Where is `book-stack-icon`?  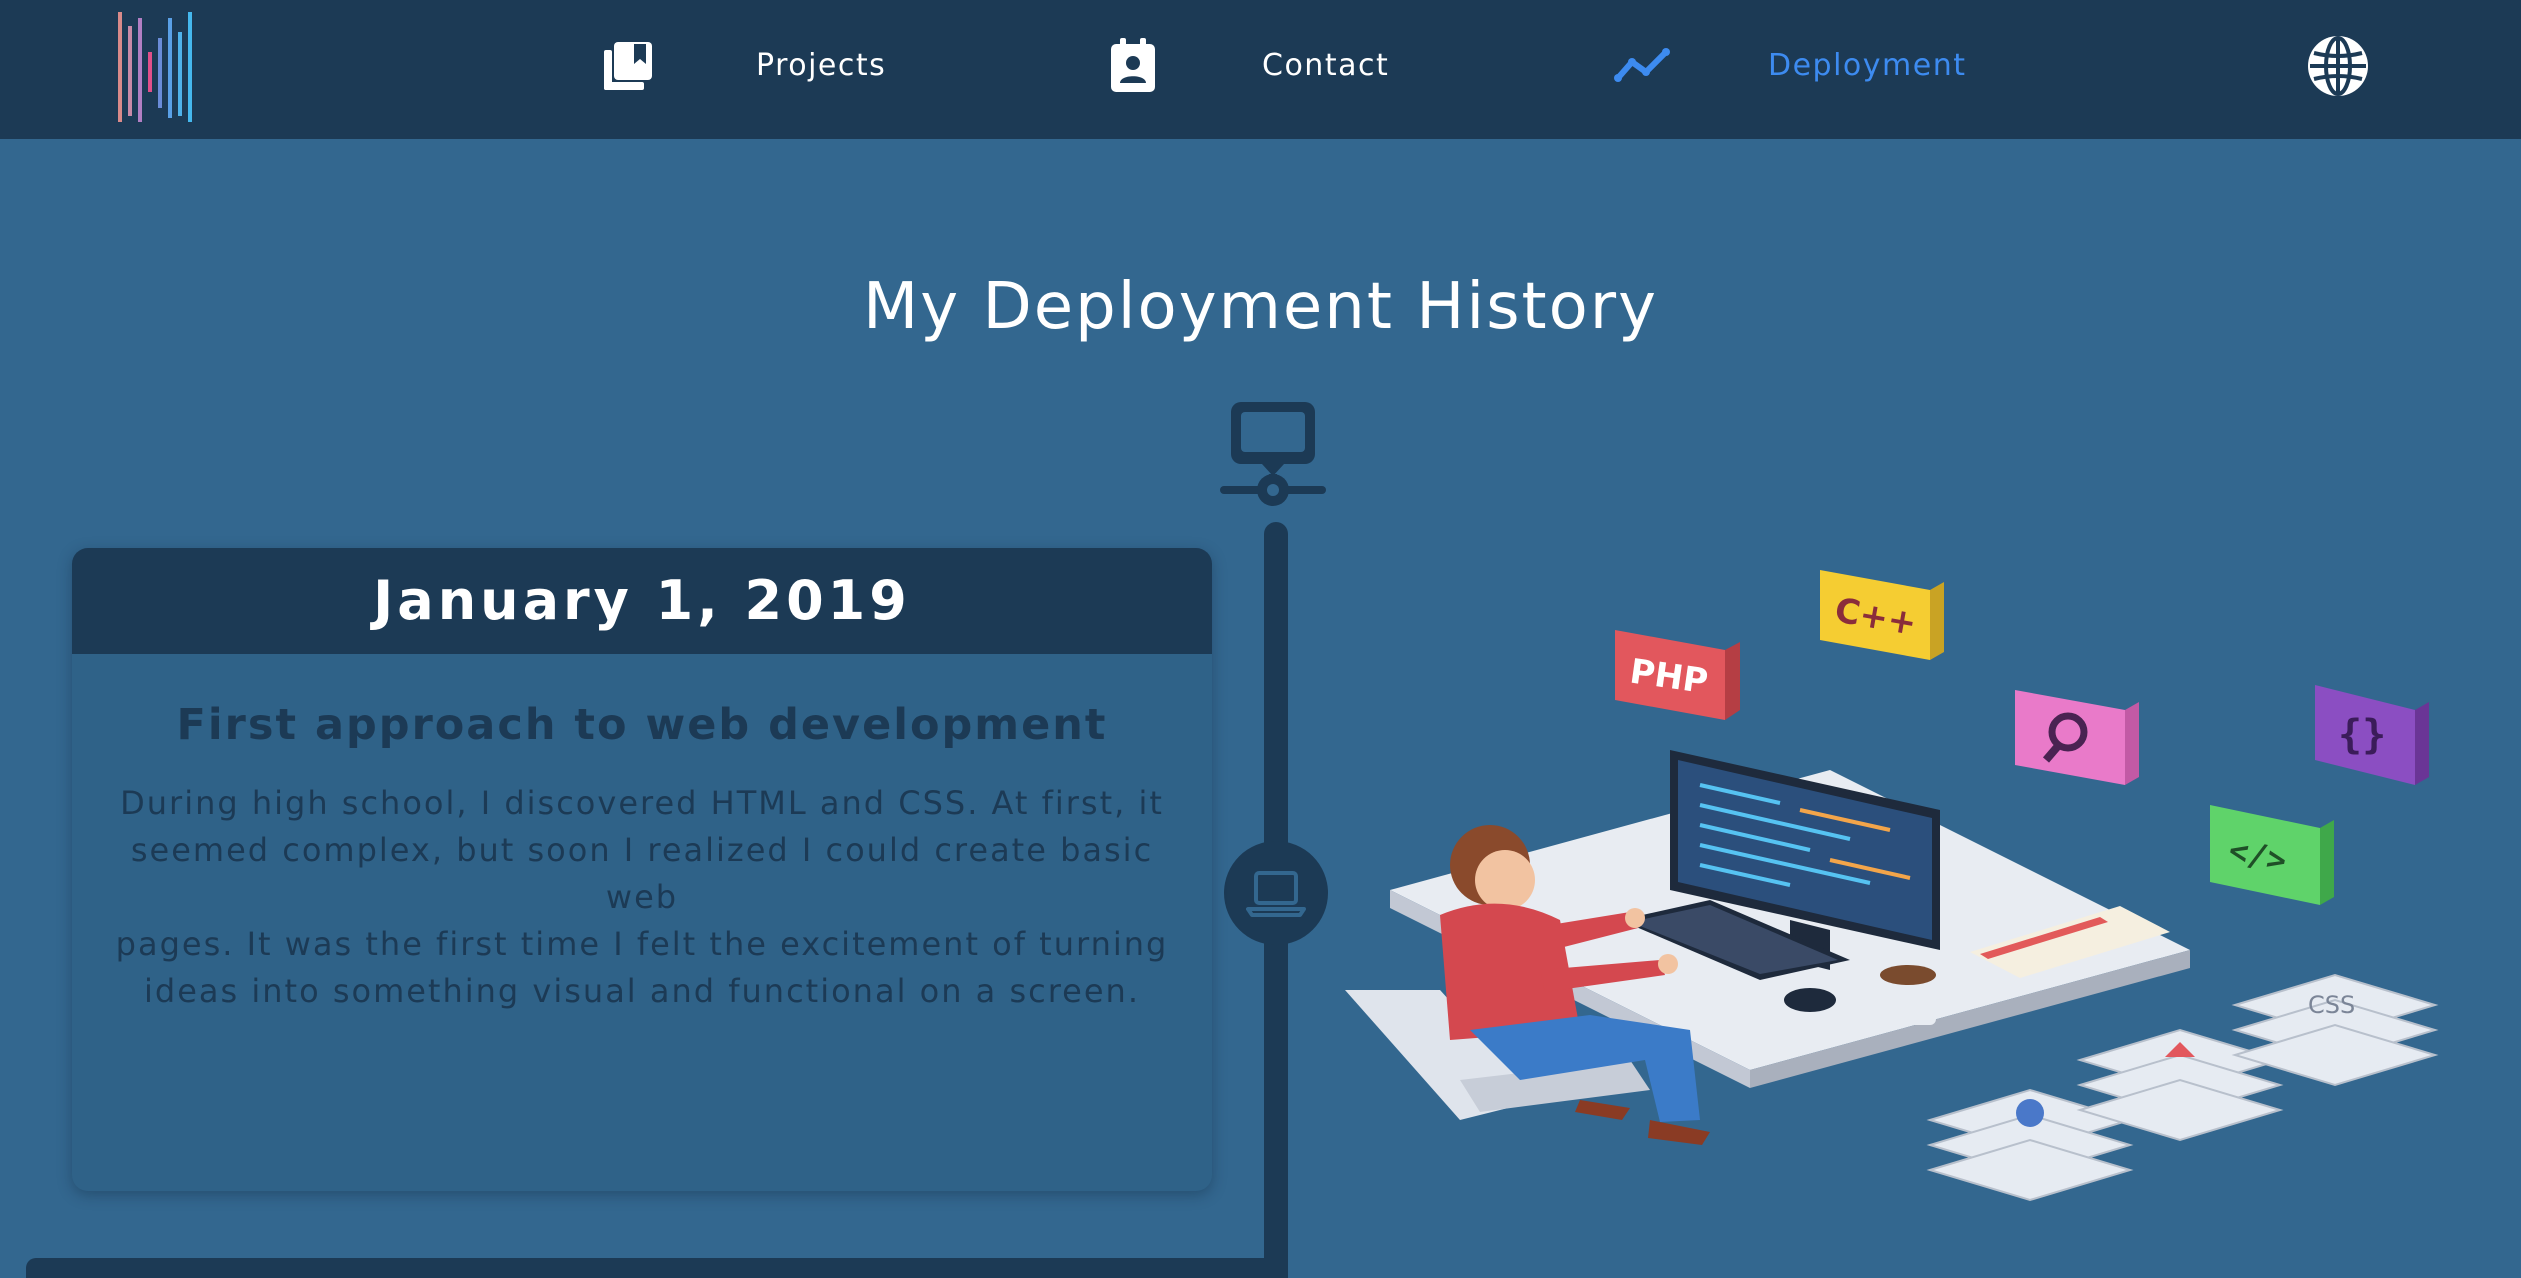
book-stack-icon is located at coordinates (628, 66).